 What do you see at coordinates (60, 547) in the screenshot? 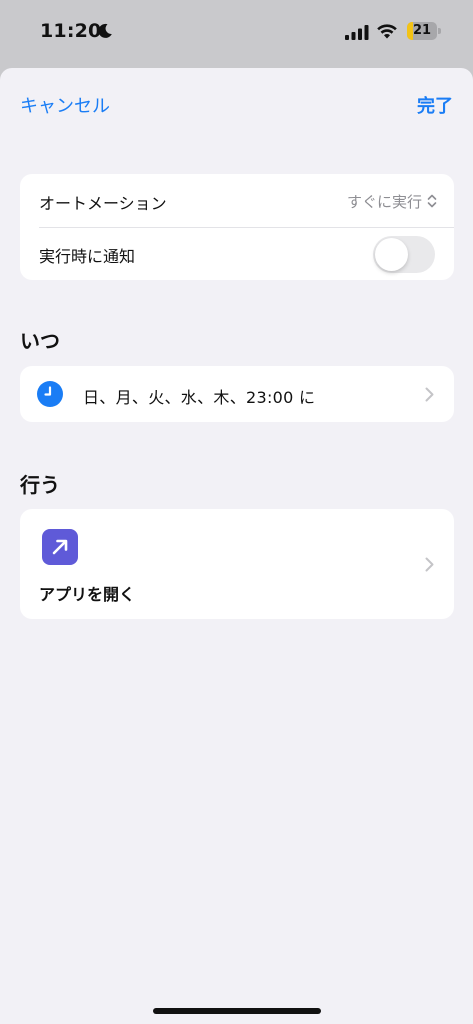
I see `open-app-icon` at bounding box center [60, 547].